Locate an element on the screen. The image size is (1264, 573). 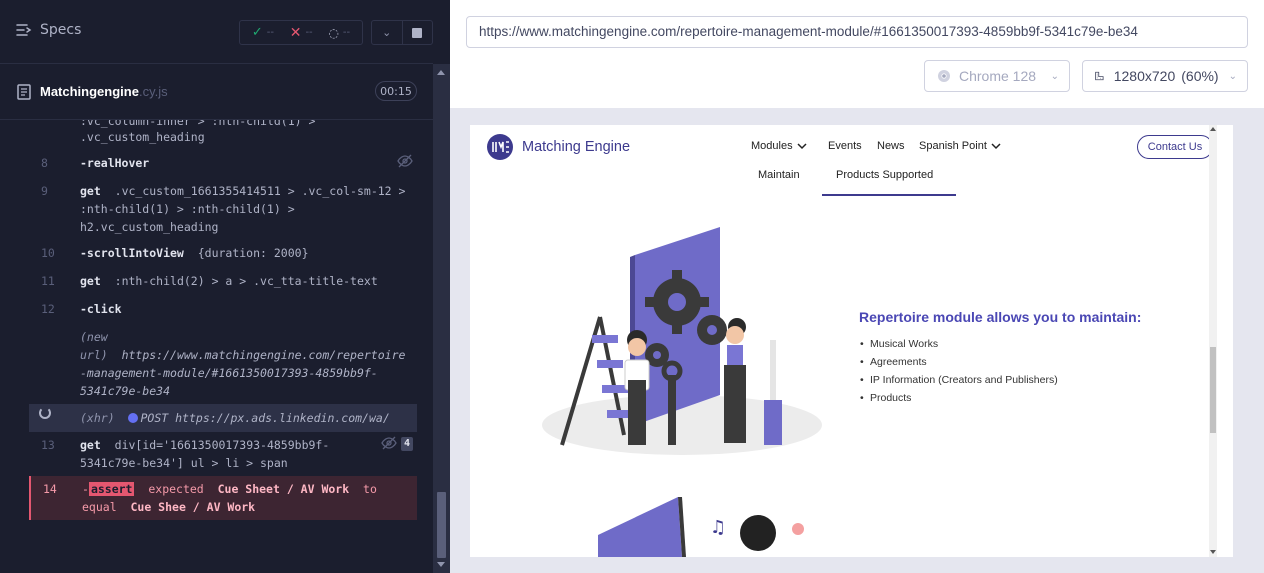
loading-spinner-icon is located at coordinates (45, 413).